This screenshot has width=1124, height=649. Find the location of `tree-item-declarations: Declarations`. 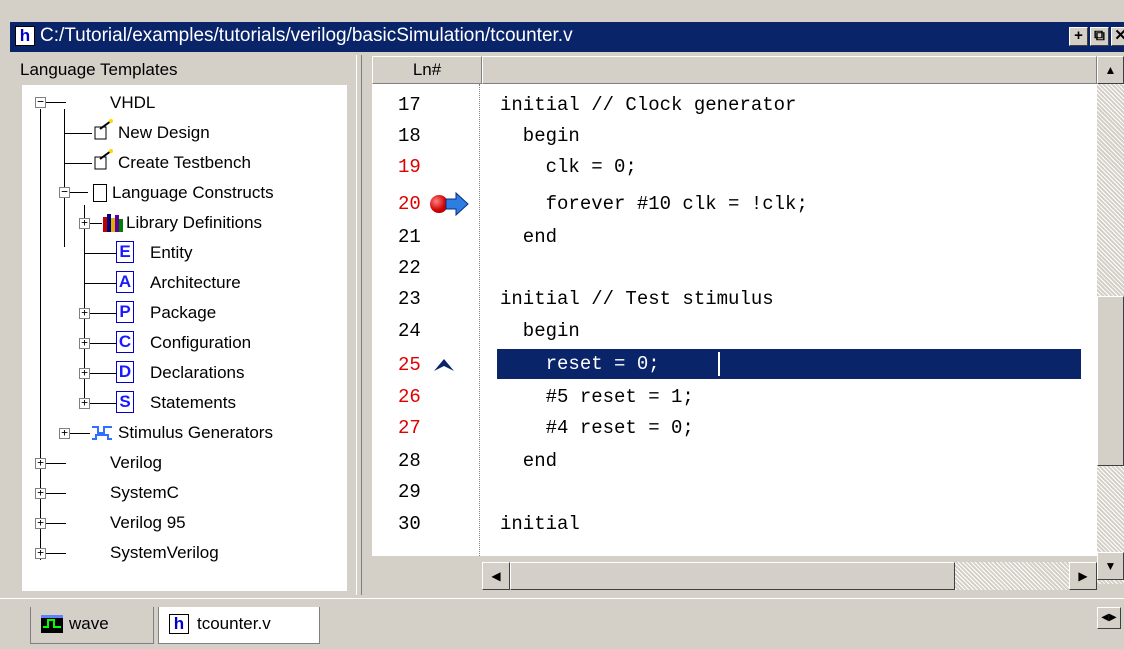

tree-item-declarations: Declarations is located at coordinates (197, 373).